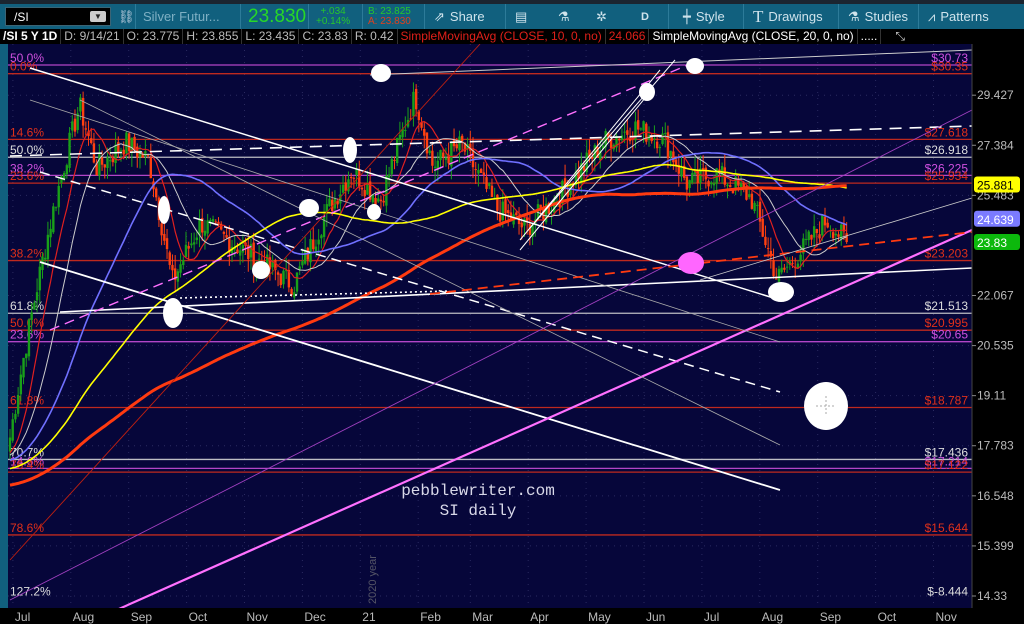 Image resolution: width=1024 pixels, height=624 pixels. Describe the element at coordinates (946, 617) in the screenshot. I see `time-tick-label: Nov` at that location.